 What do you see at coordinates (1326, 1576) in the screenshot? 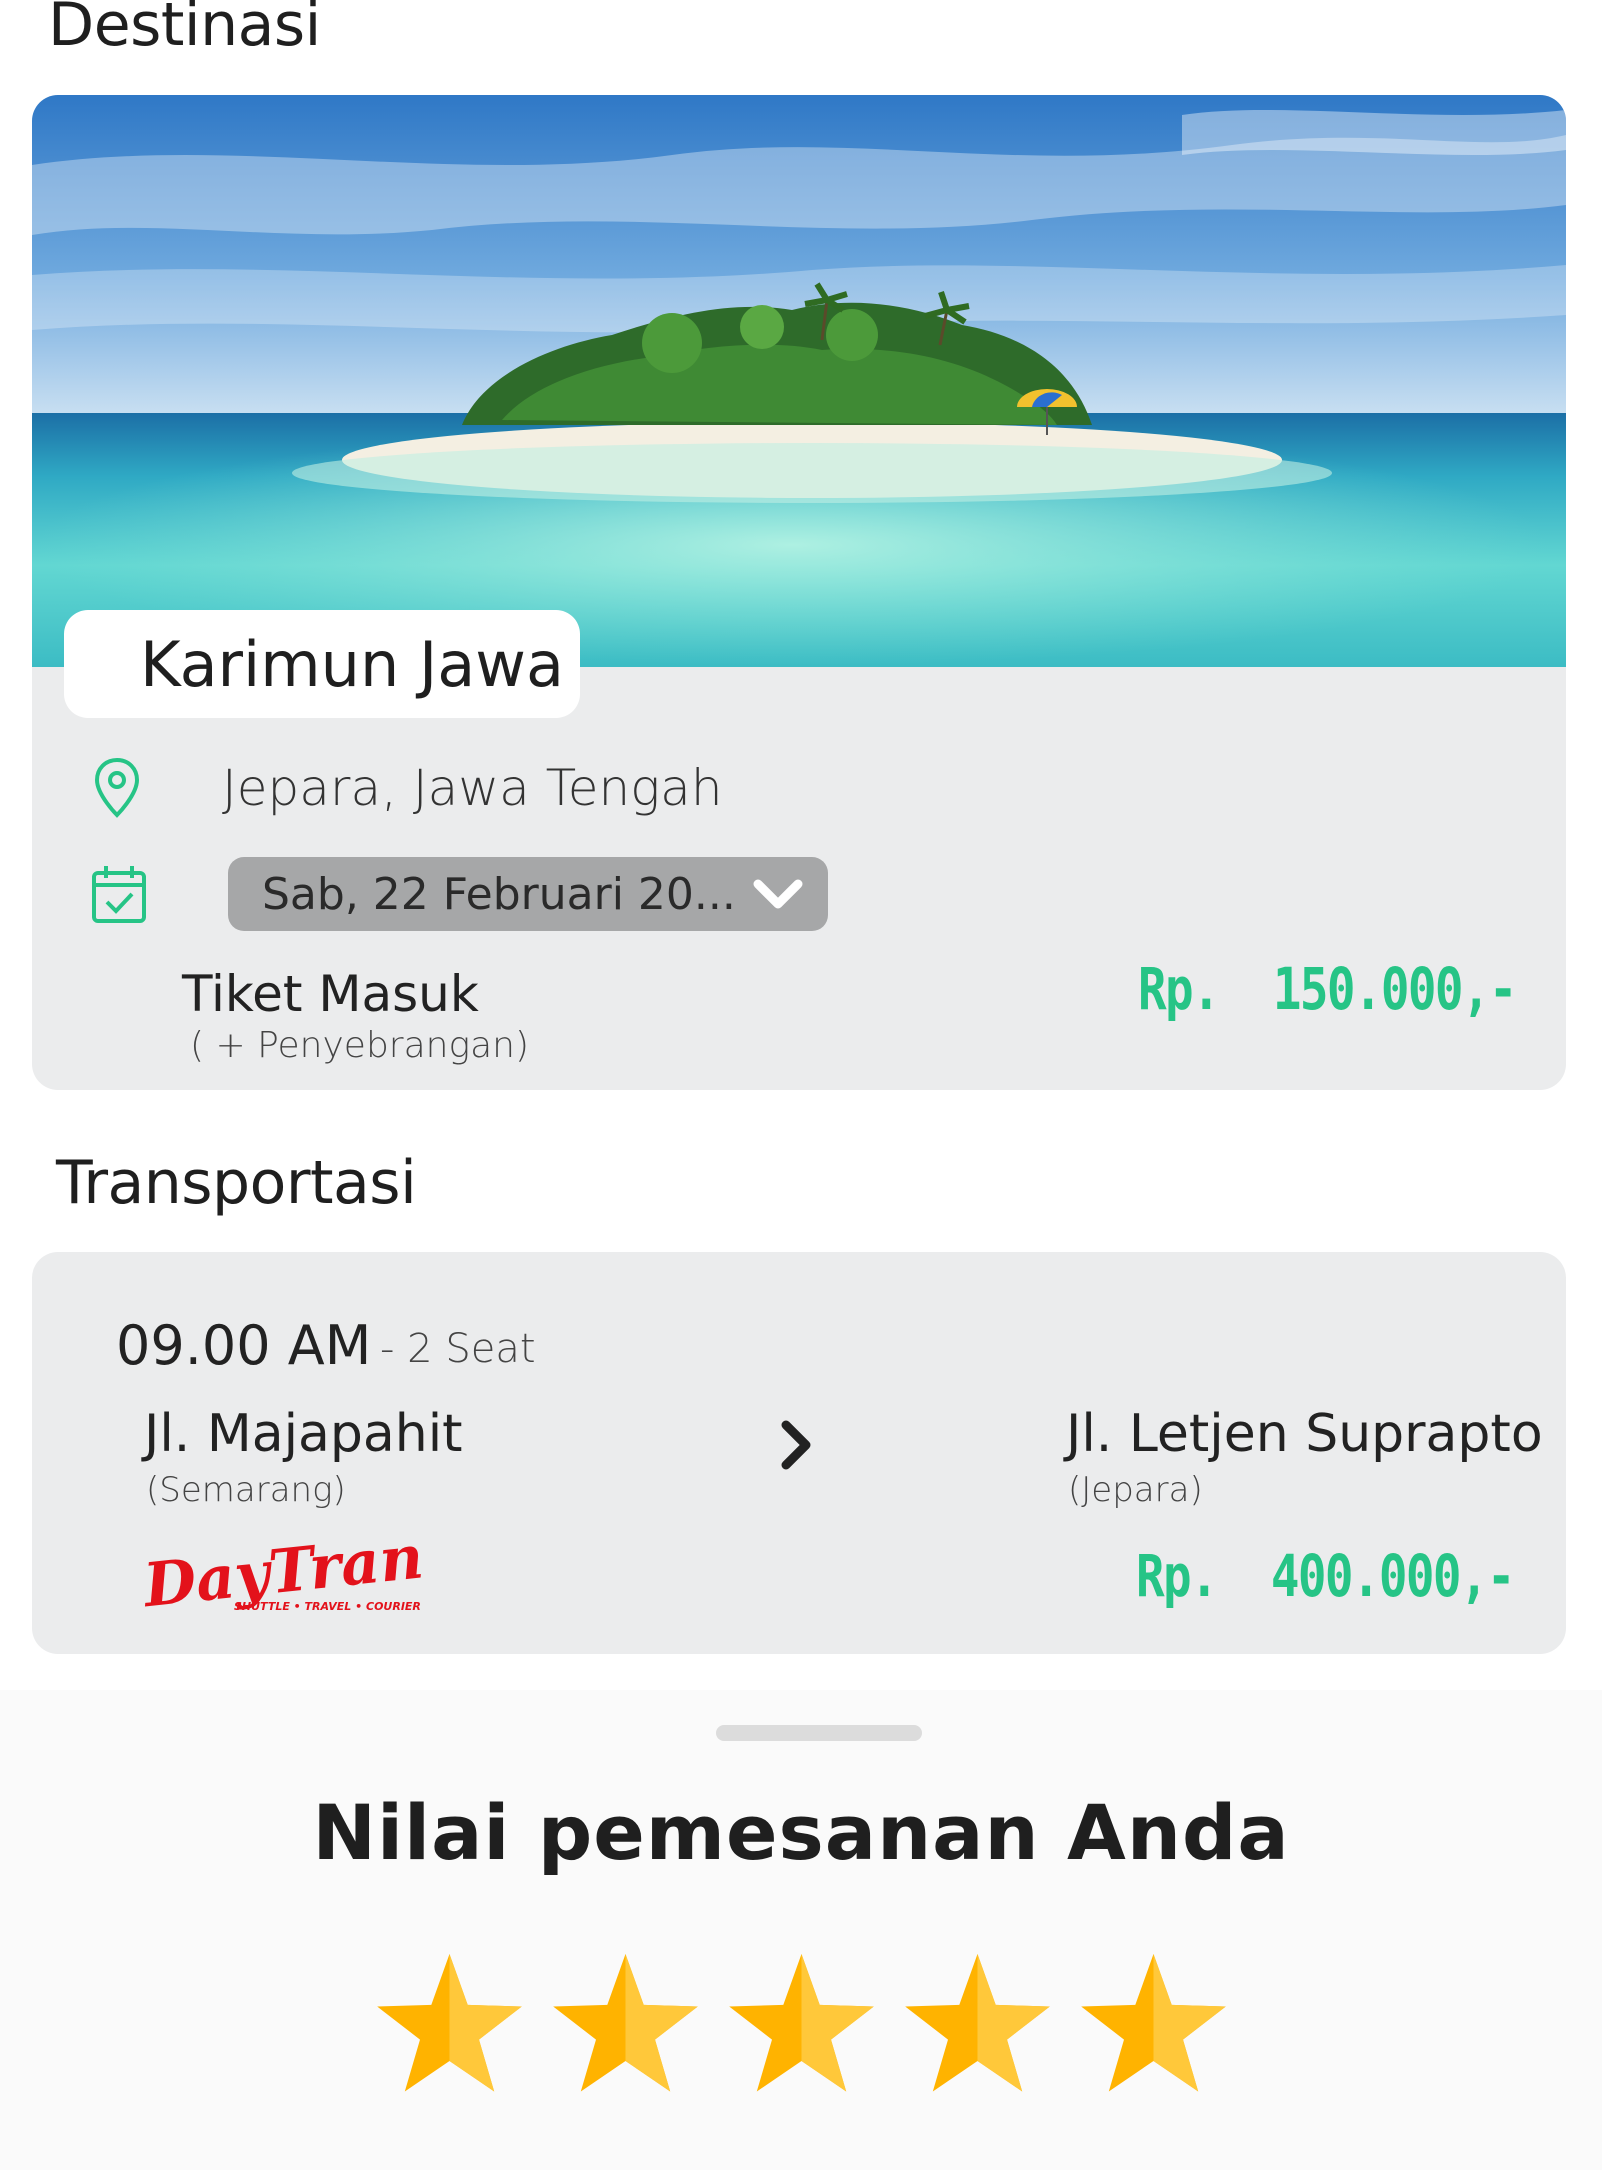
I see `transport-price: Rp. 400.000,-` at bounding box center [1326, 1576].